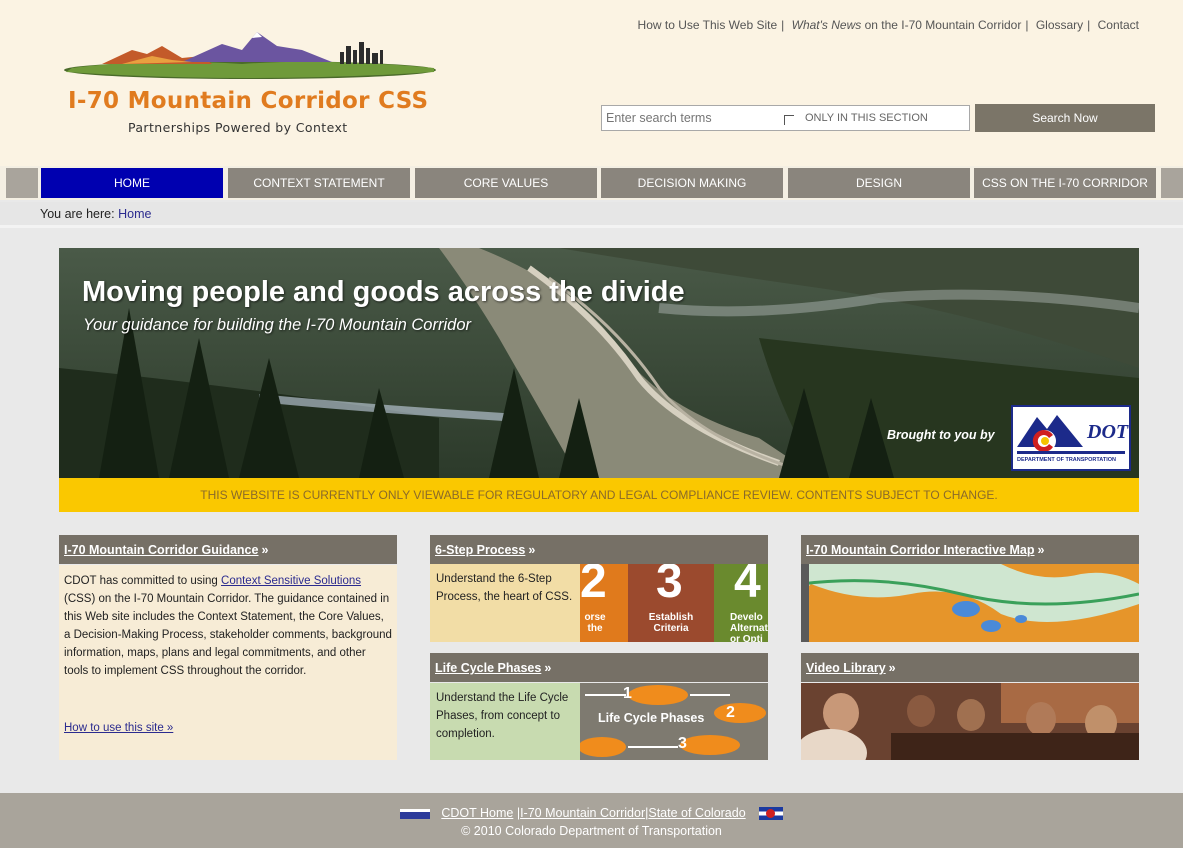 The width and height of the screenshot is (1183, 848). Describe the element at coordinates (1066, 460) in the screenshot. I see `cdot-logo-caption: DEPARTMENT OF TRANSPORTATION` at that location.